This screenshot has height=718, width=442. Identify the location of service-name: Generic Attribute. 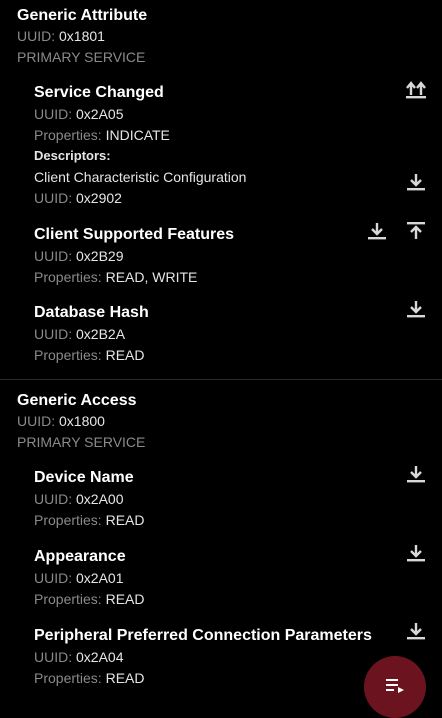
(82, 15).